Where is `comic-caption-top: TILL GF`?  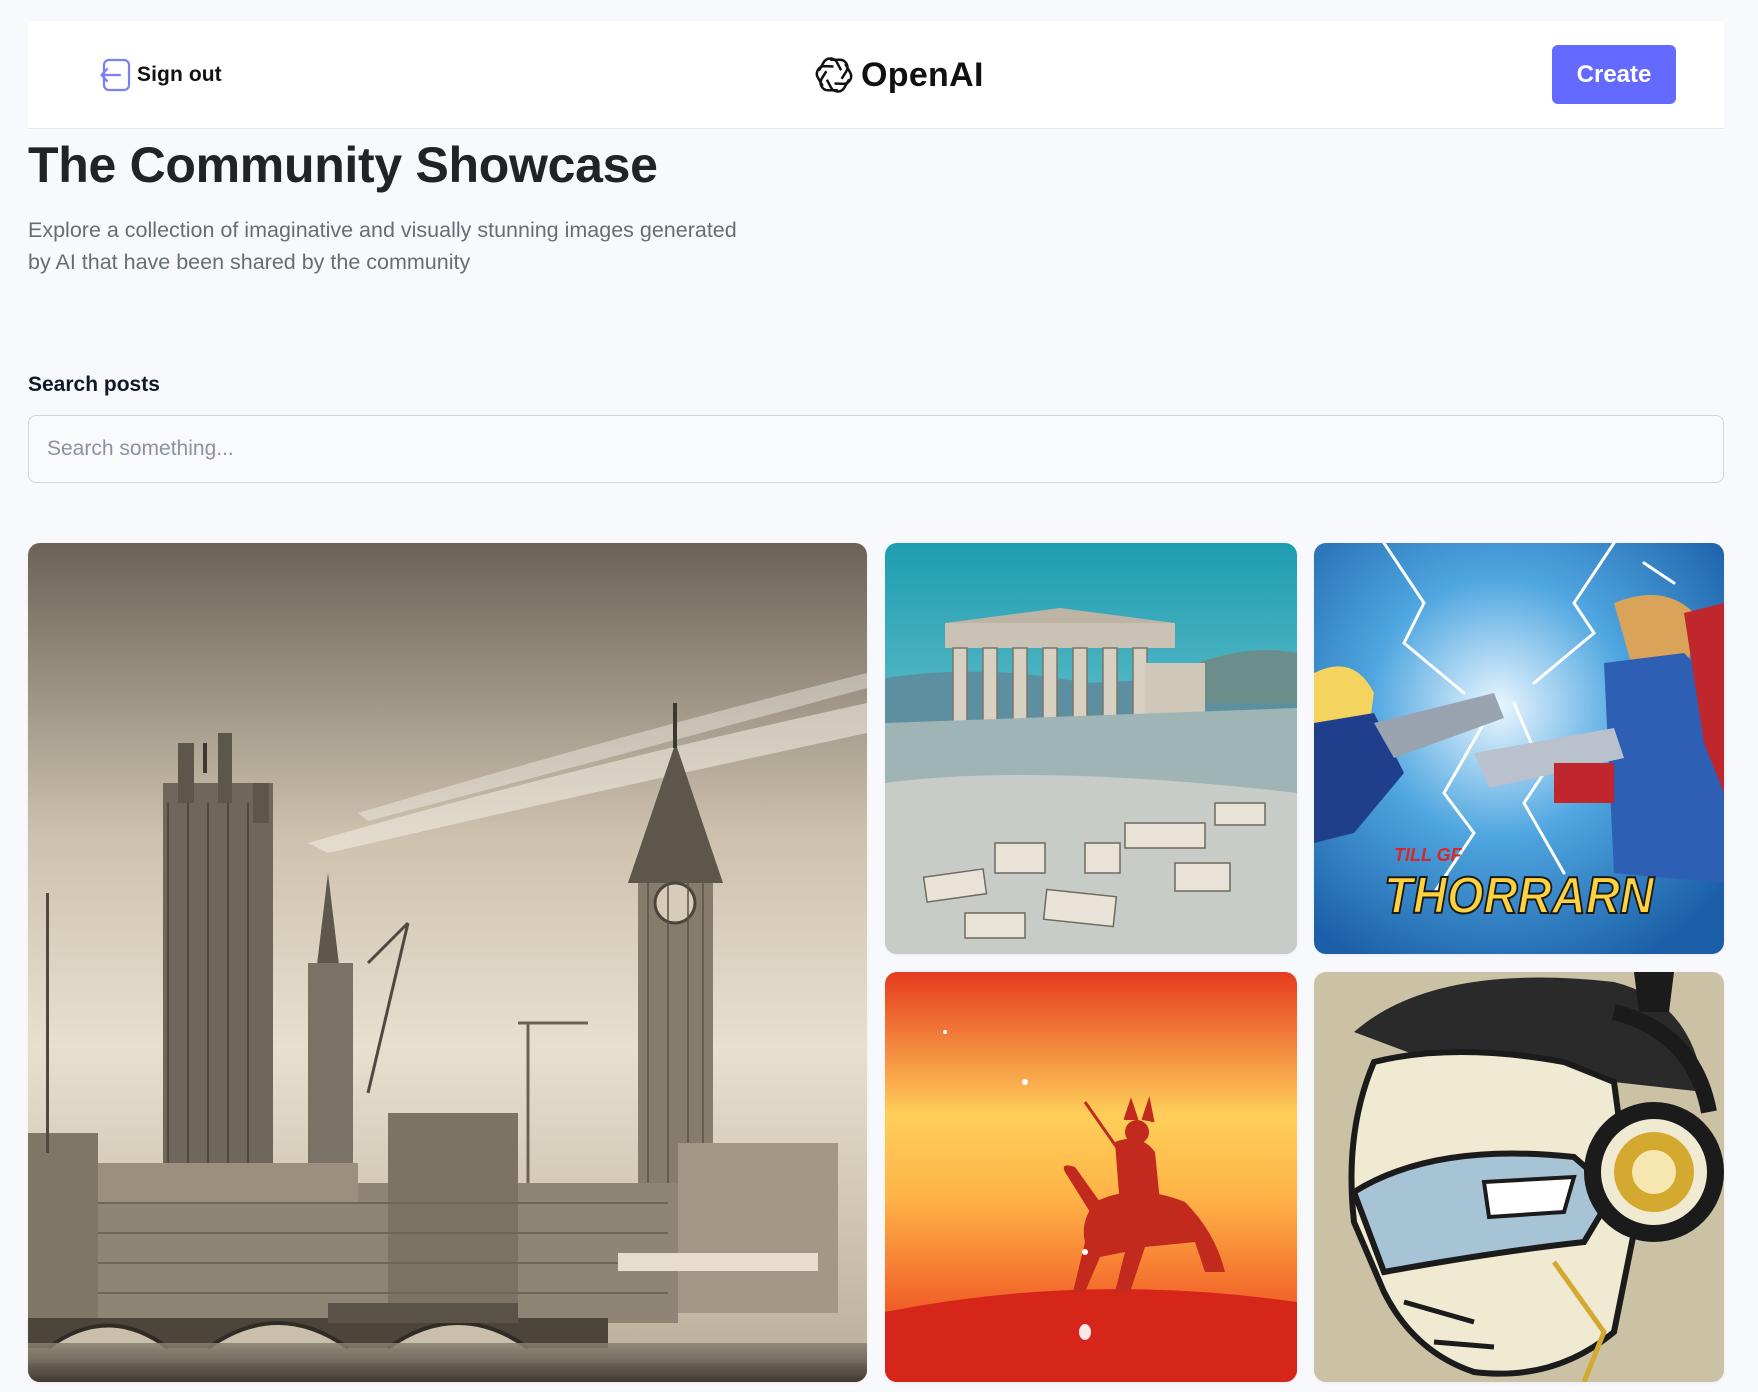
comic-caption-top: TILL GF is located at coordinates (1428, 855).